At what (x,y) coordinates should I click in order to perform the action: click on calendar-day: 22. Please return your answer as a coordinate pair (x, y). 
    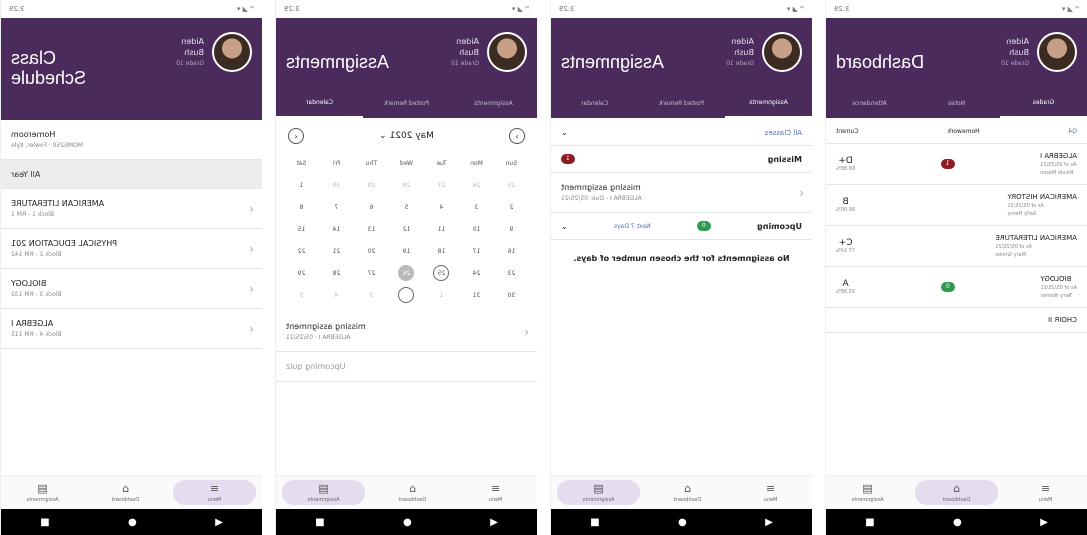
    Looking at the image, I should click on (301, 251).